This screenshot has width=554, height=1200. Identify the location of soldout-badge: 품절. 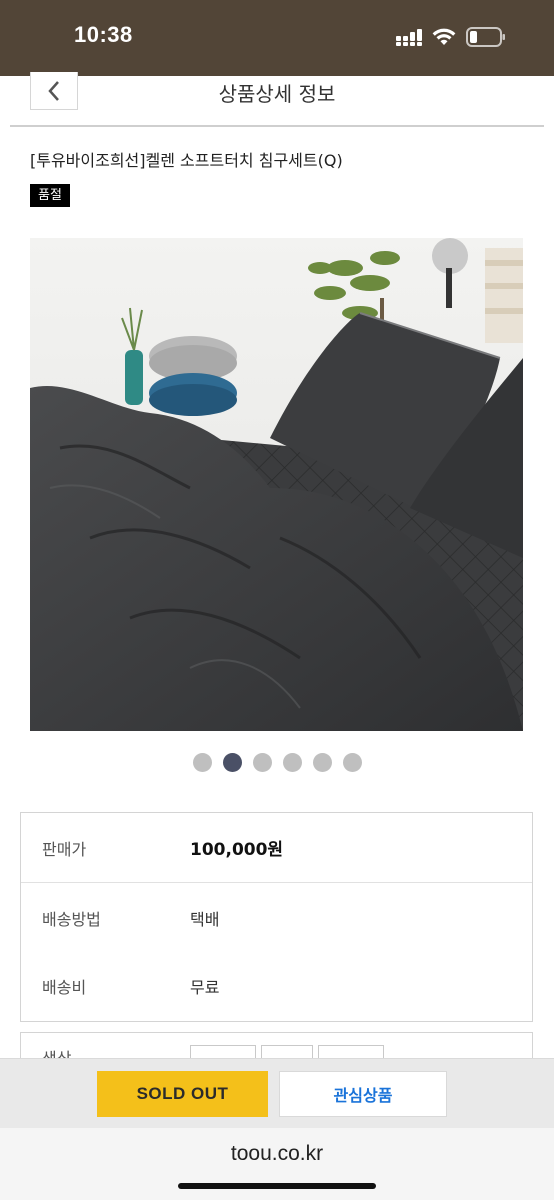
(50, 195).